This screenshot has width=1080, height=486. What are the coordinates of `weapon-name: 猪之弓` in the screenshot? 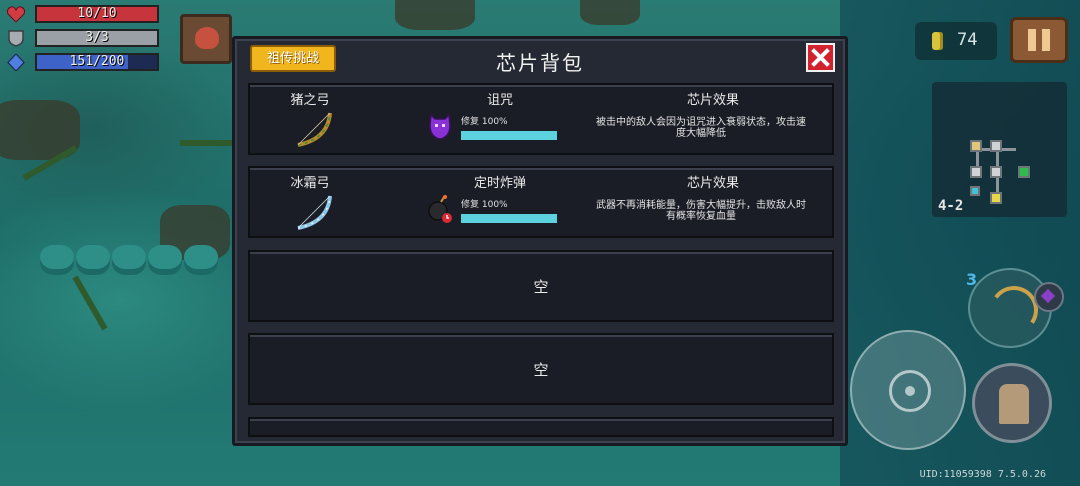 It's located at (310, 100).